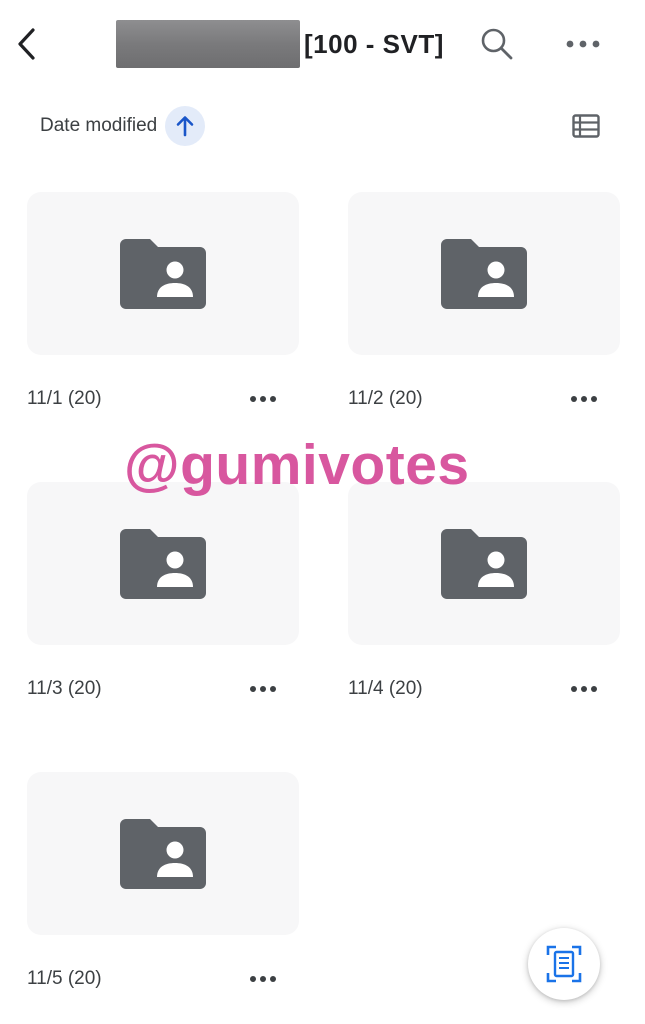 Image resolution: width=645 pixels, height=1024 pixels. Describe the element at coordinates (385, 688) in the screenshot. I see `folder-name: 11/4 (20)` at that location.